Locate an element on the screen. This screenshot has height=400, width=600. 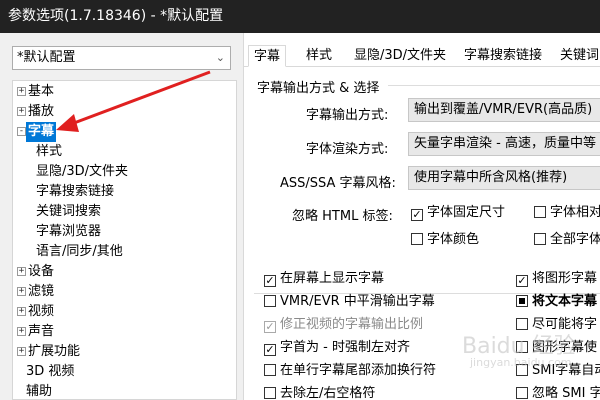
render-mode-label: 字体渲染方式: is located at coordinates (347, 149).